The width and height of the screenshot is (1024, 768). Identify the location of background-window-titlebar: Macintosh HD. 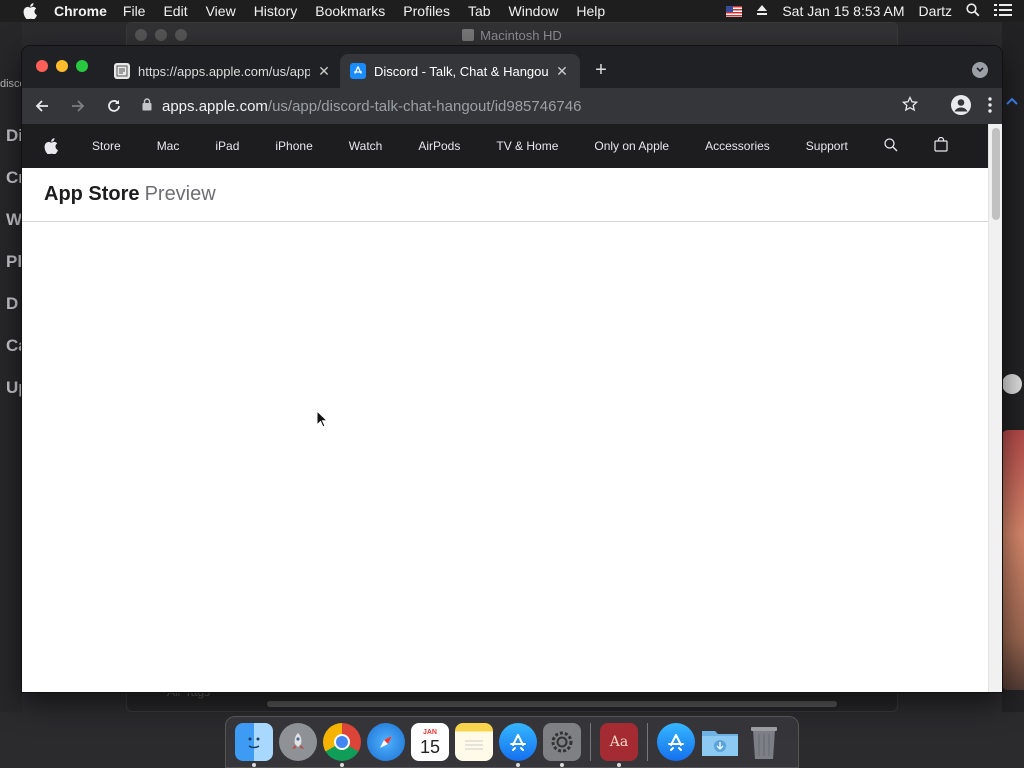
(512, 35).